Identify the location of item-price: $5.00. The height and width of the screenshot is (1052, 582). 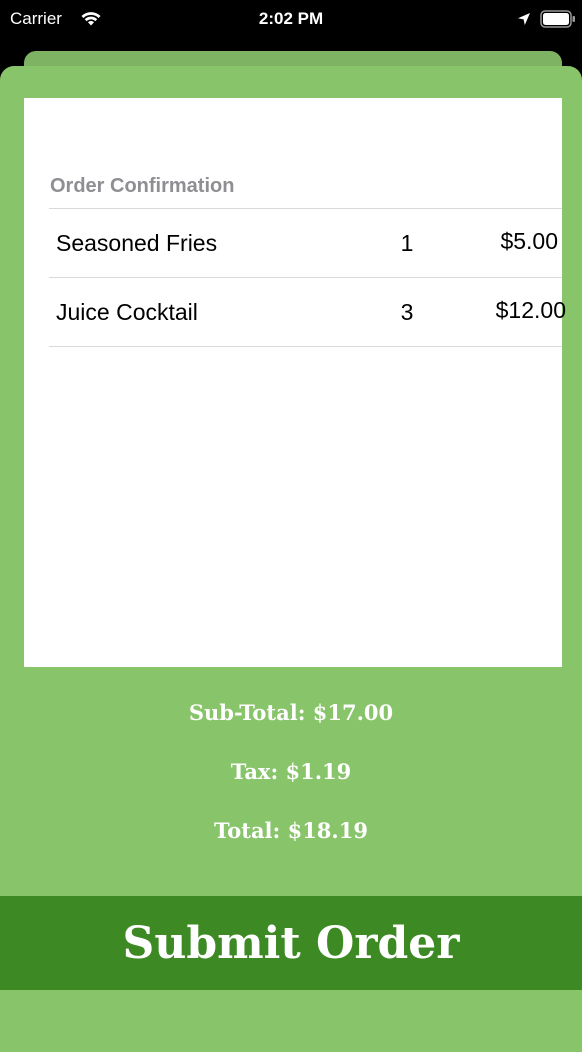
(529, 241).